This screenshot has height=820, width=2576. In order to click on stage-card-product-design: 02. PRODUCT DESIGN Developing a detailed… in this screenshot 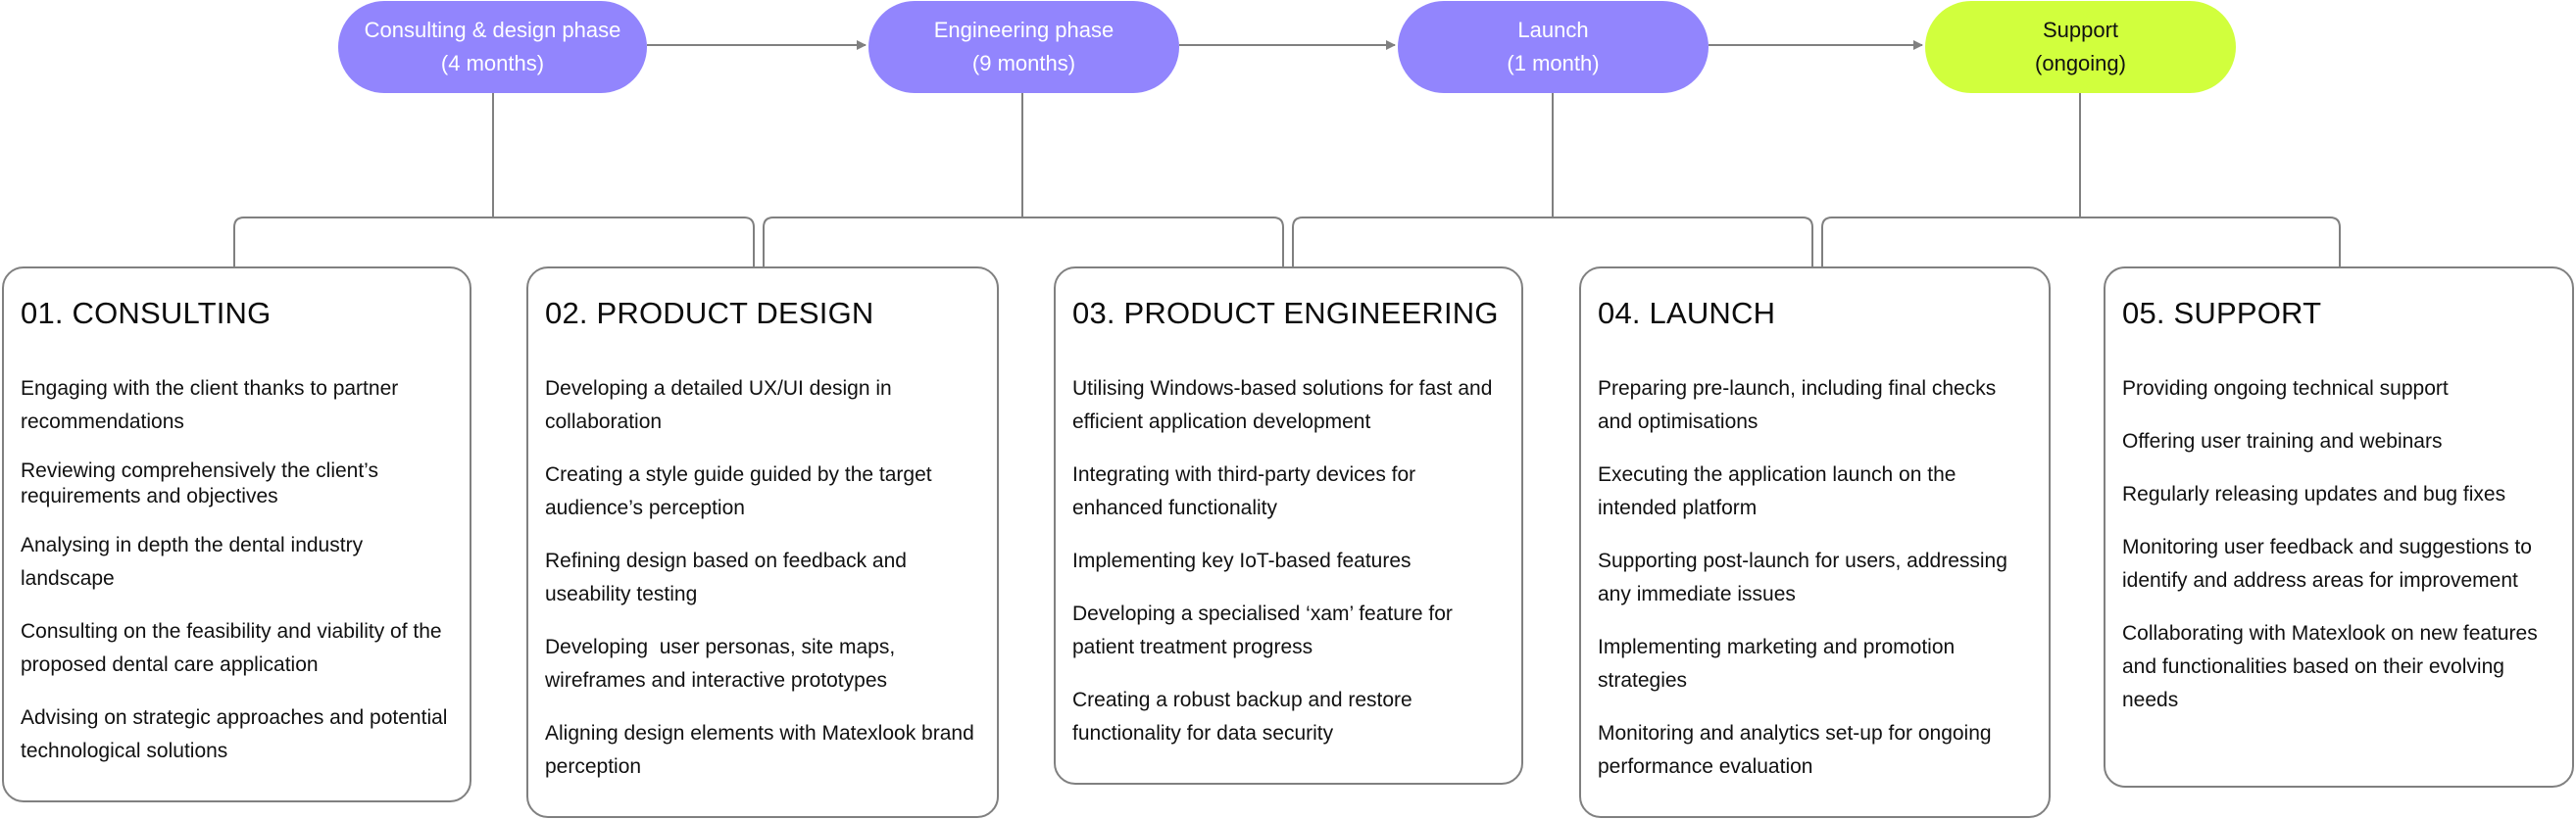, I will do `click(762, 542)`.